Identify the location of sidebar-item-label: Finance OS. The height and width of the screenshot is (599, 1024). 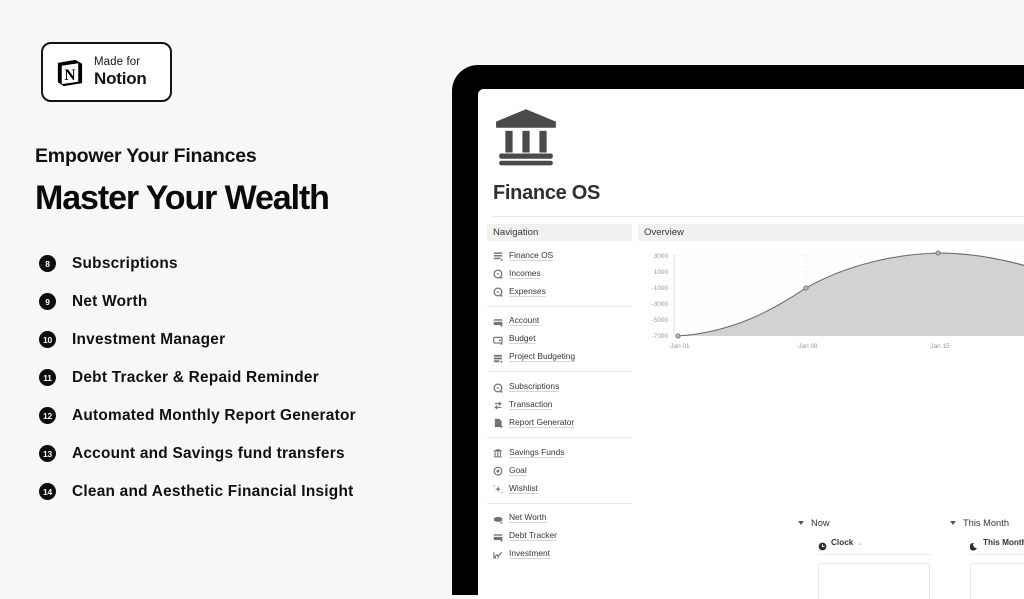
(531, 254).